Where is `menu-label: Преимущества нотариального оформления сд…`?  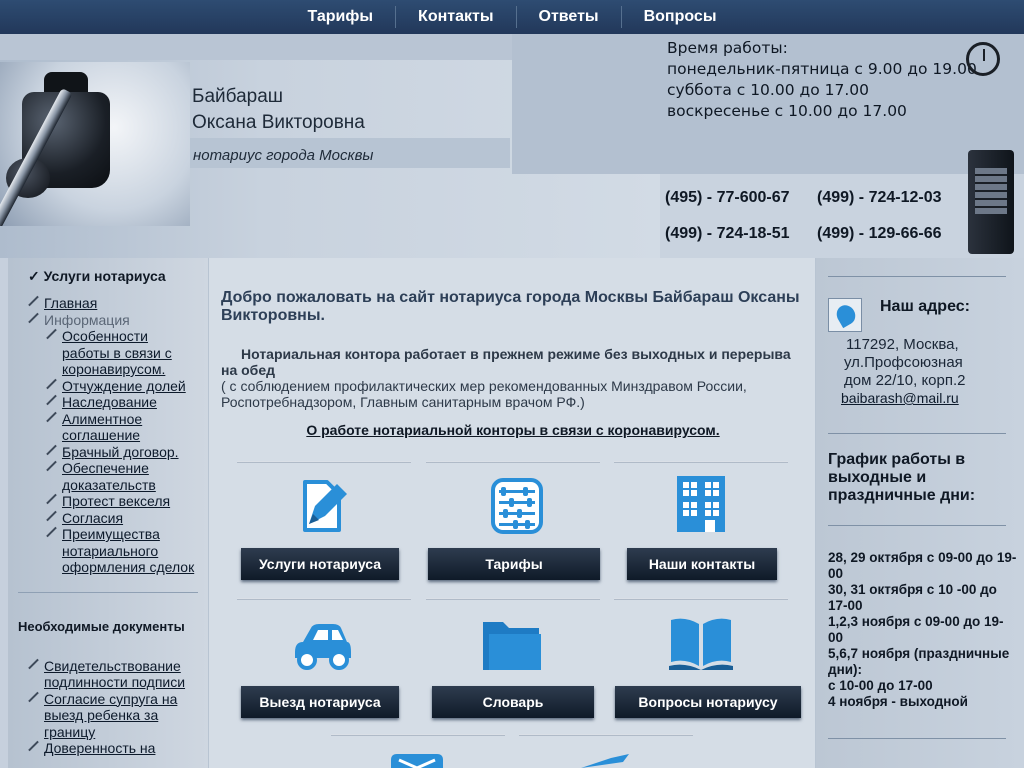
menu-label: Преимущества нотариального оформления сд… is located at coordinates (130, 551).